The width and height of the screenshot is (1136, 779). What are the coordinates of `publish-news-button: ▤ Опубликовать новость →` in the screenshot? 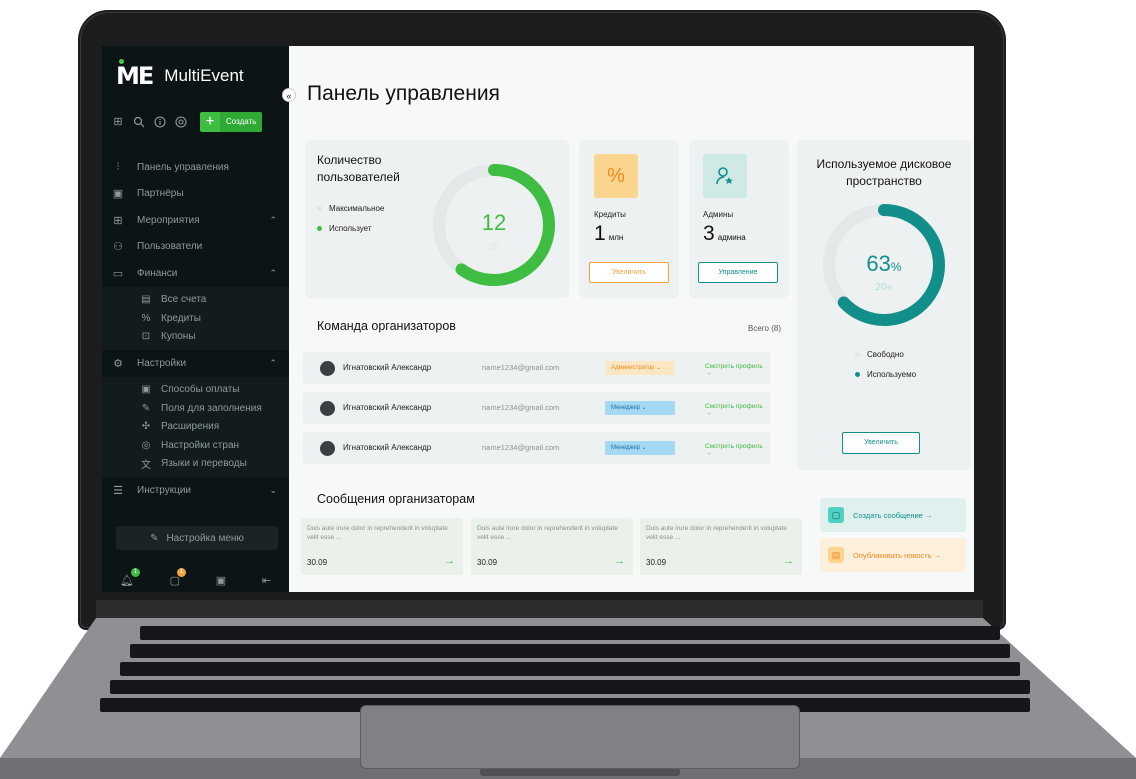 It's located at (893, 555).